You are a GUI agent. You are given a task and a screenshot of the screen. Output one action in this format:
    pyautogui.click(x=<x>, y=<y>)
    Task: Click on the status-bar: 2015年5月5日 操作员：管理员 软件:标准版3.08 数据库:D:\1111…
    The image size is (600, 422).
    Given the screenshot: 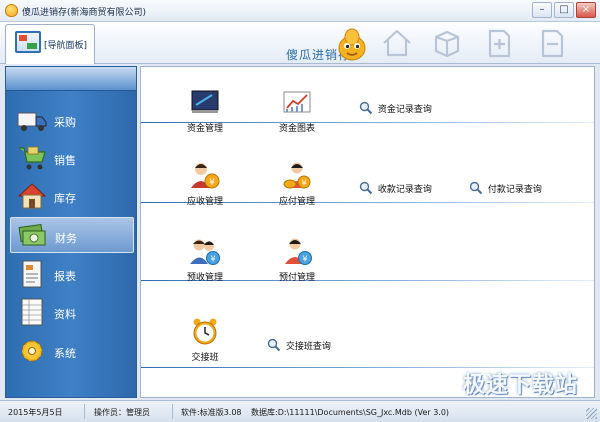 What is the action you would take?
    pyautogui.click(x=300, y=411)
    